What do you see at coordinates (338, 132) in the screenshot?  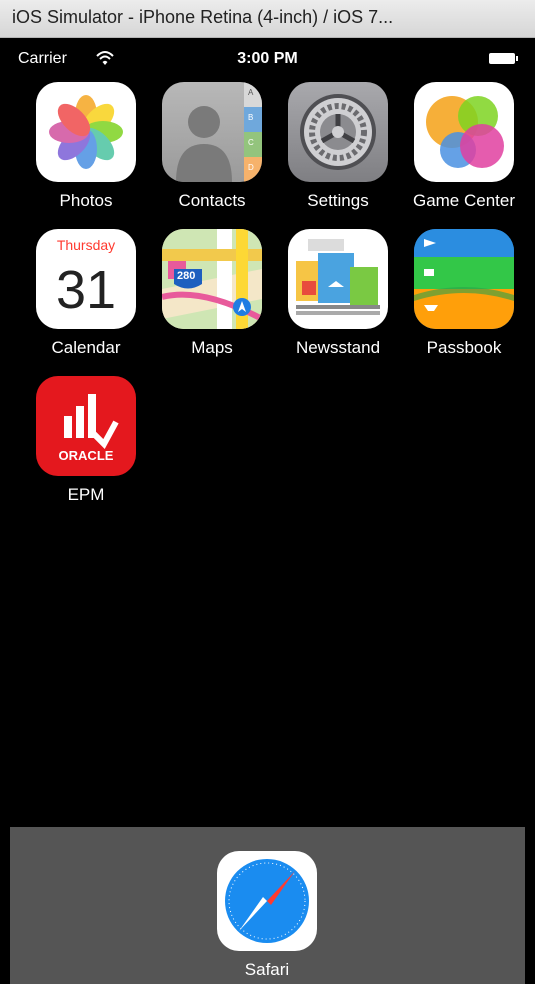 I see `settings-gear-icon` at bounding box center [338, 132].